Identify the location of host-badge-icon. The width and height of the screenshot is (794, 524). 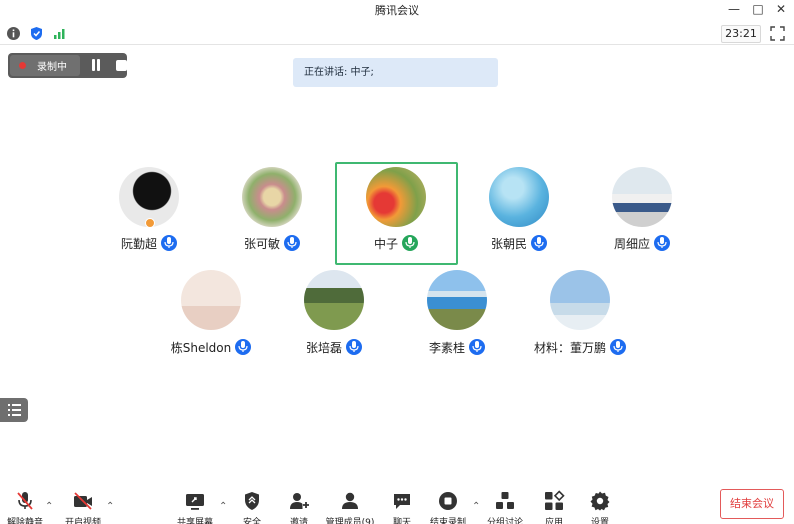
(150, 223).